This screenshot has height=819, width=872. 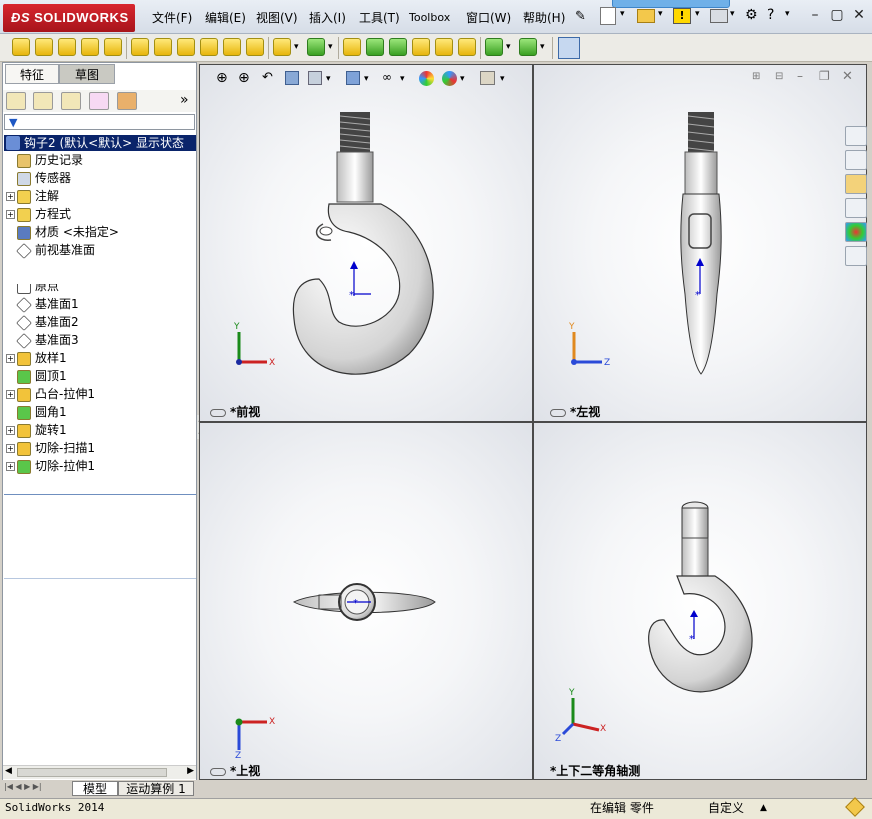 I want to click on status-units: 自定义, so click(x=726, y=808).